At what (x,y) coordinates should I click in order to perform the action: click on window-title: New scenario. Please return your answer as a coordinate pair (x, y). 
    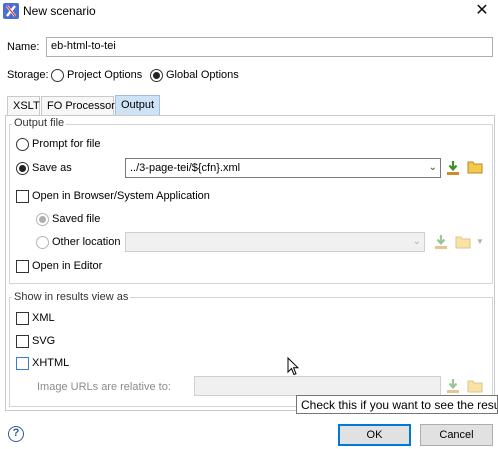
    Looking at the image, I should click on (59, 11).